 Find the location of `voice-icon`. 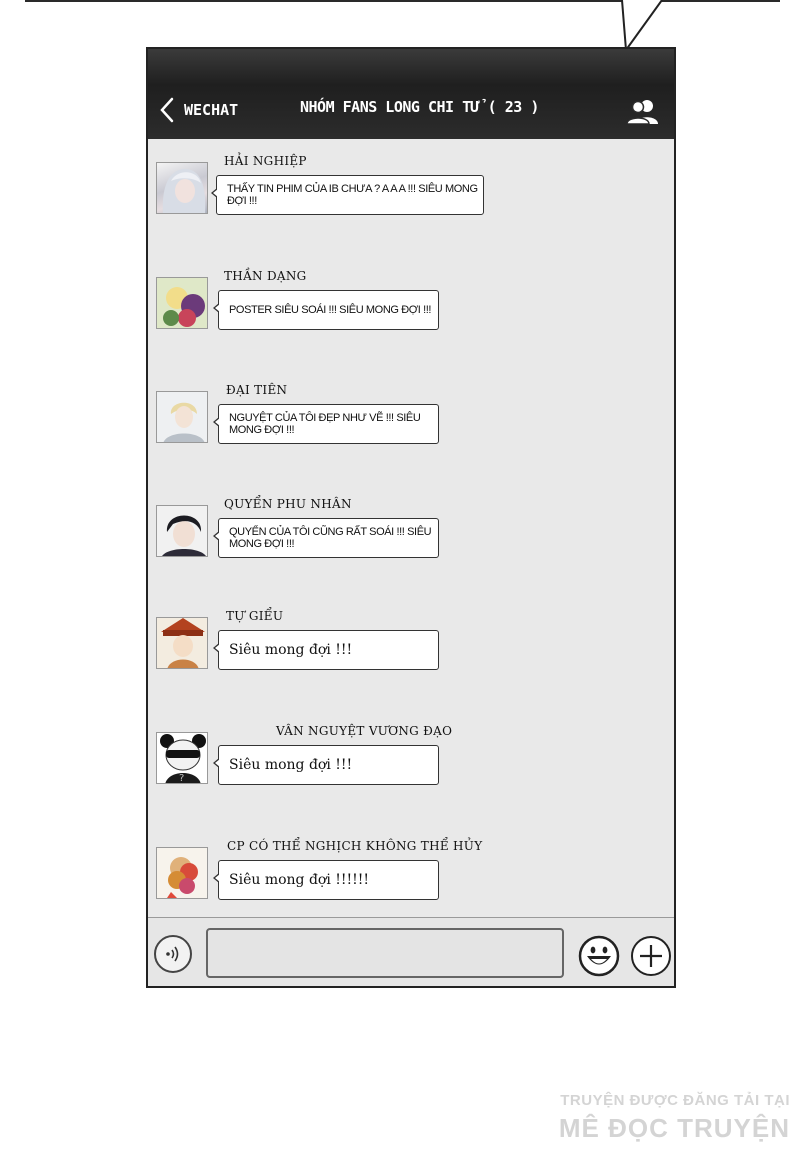

voice-icon is located at coordinates (172, 954).